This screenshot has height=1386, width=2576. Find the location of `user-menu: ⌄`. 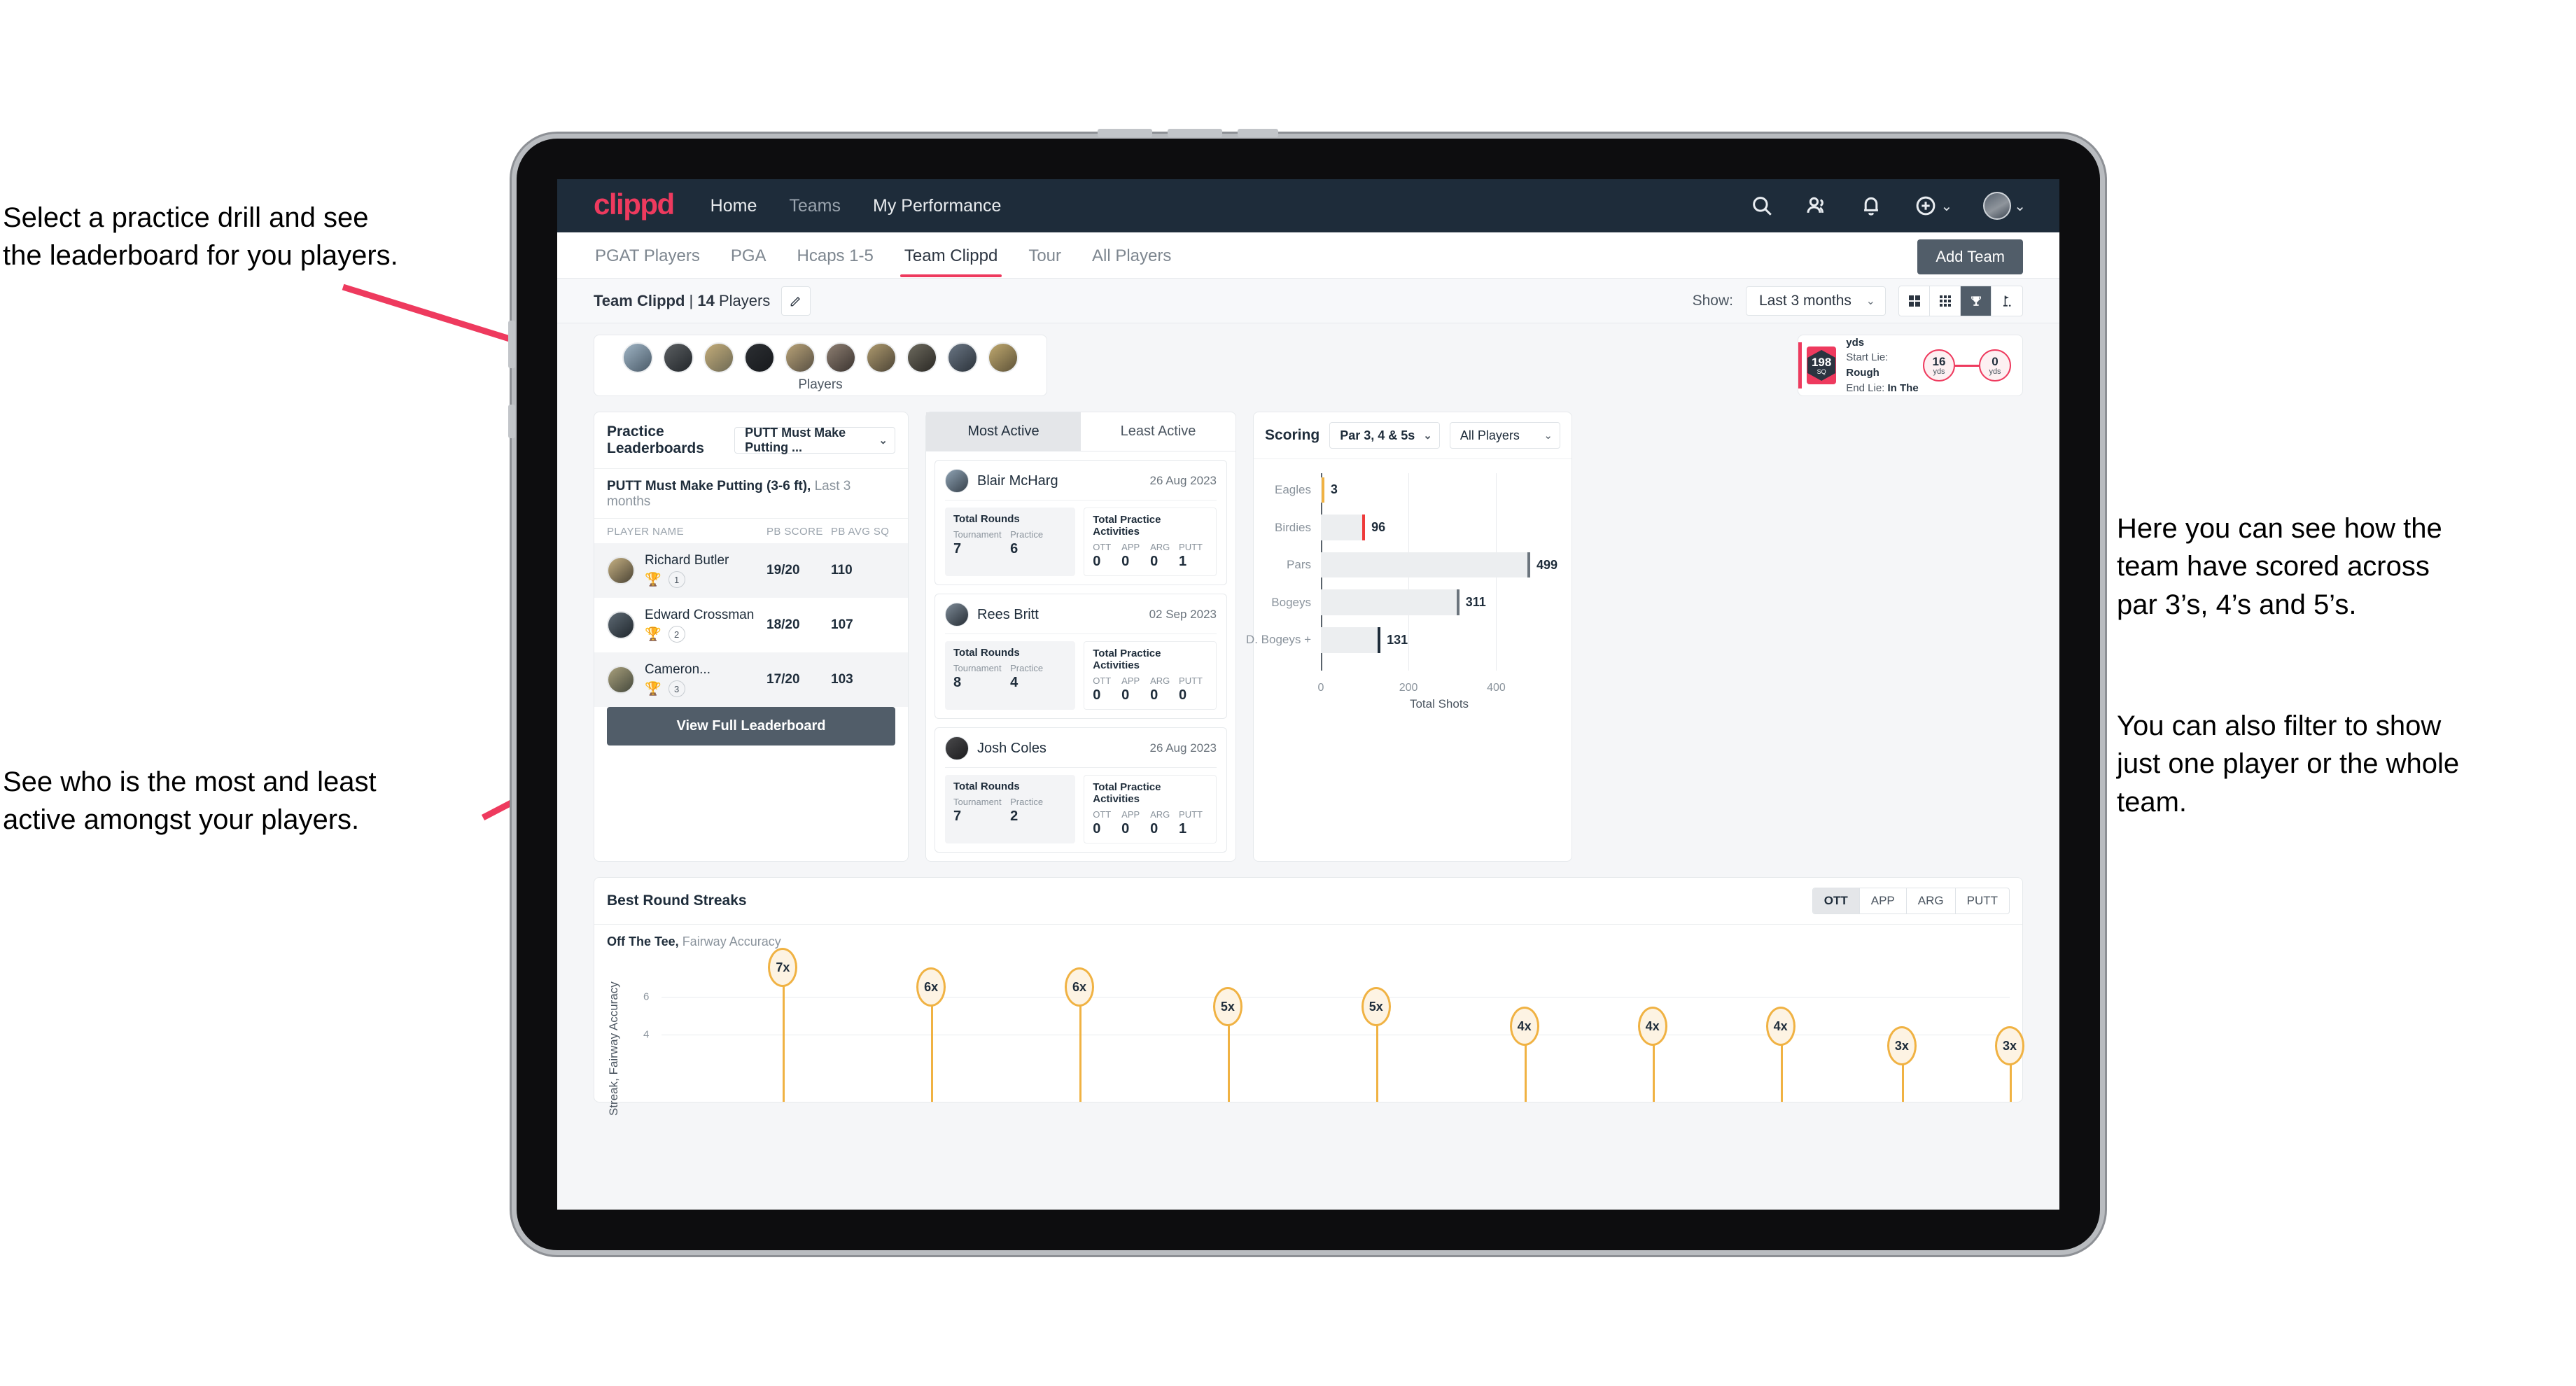

user-menu: ⌄ is located at coordinates (2004, 206).